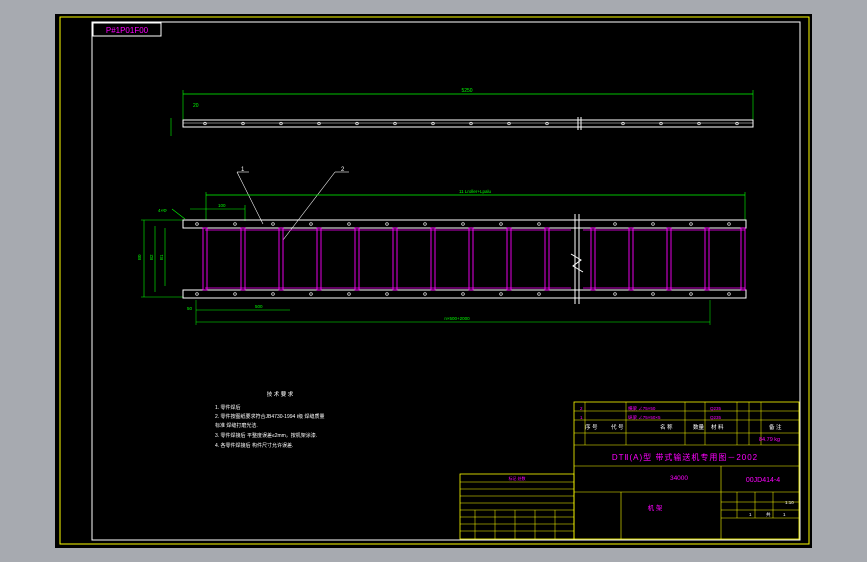 The image size is (867, 562). I want to click on parts-row-1-mat: Q235, so click(716, 408).